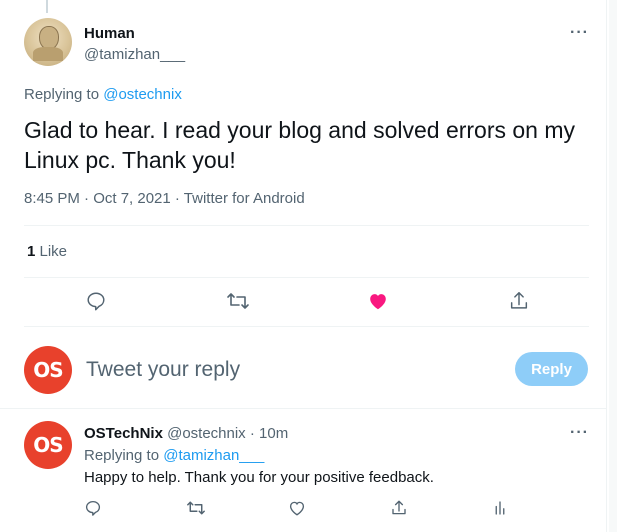  What do you see at coordinates (551, 369) in the screenshot?
I see `reply-button: Reply` at bounding box center [551, 369].